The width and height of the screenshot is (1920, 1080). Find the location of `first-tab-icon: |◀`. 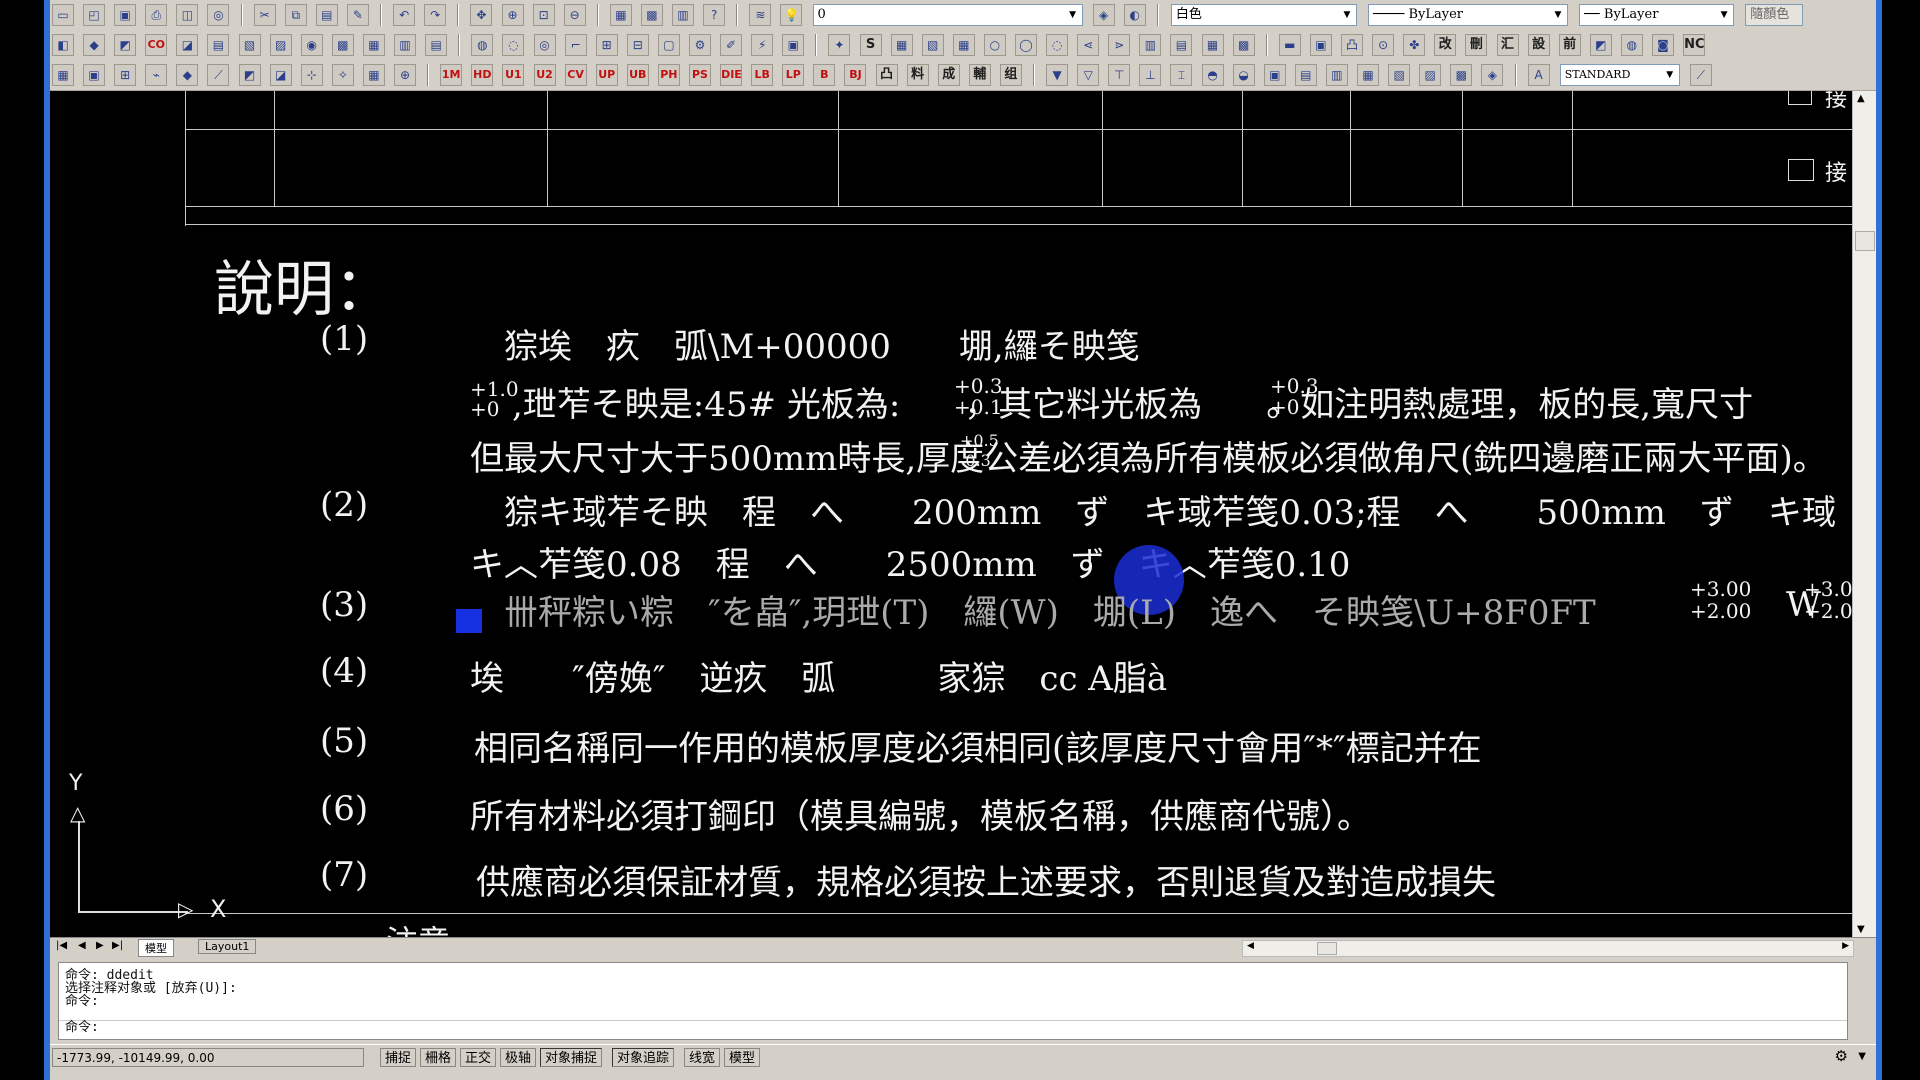

first-tab-icon: |◀ is located at coordinates (61, 945).